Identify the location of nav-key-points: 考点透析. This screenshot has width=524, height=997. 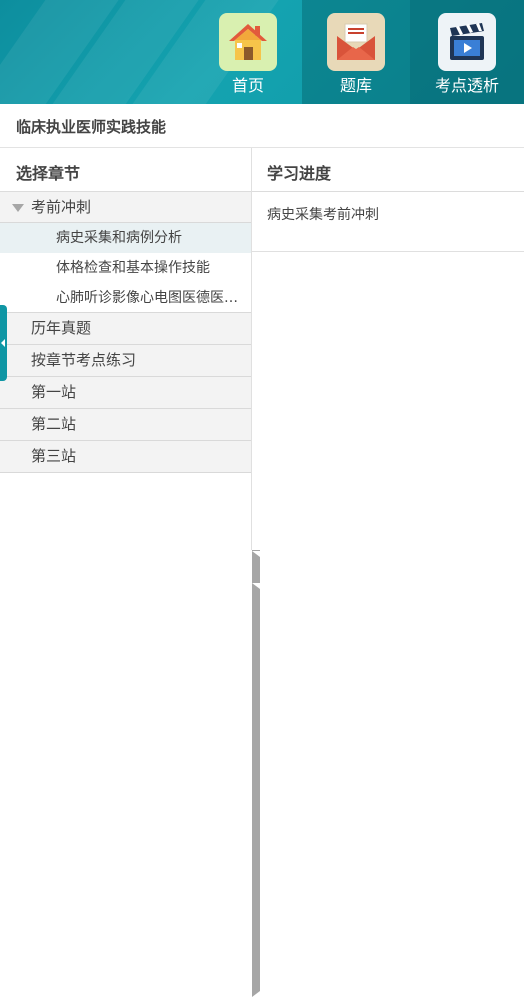
(467, 52).